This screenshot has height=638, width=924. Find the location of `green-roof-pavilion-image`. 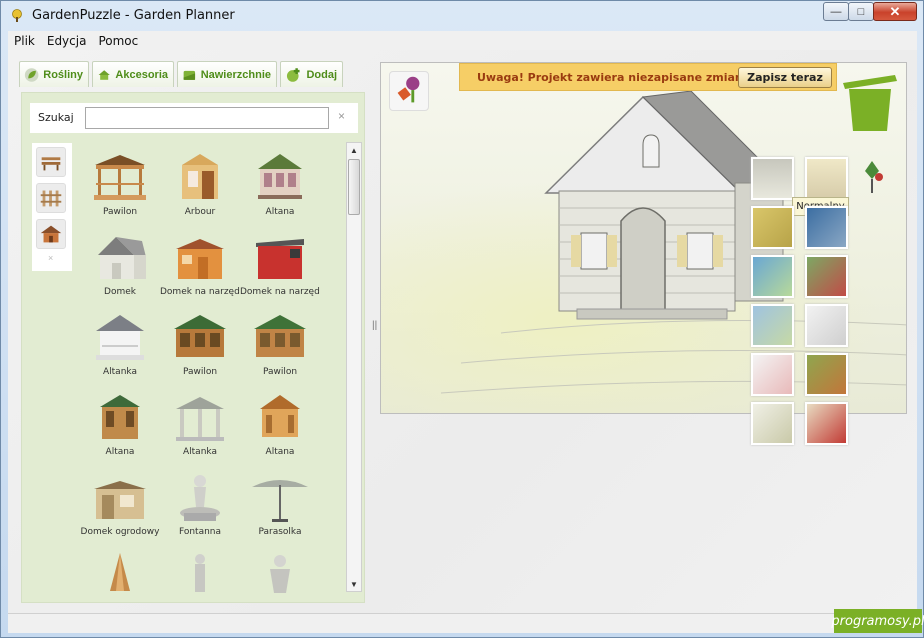

green-roof-pavilion-image is located at coordinates (280, 336).